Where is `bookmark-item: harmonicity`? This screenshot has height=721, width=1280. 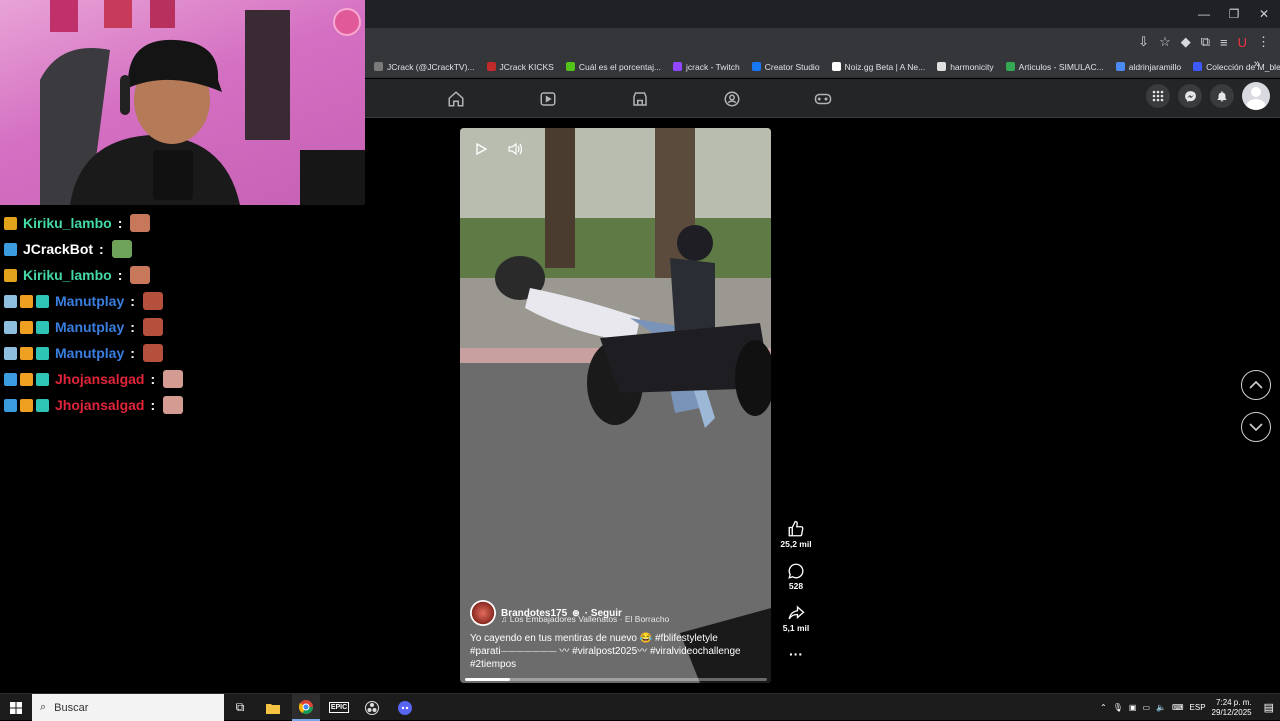 bookmark-item: harmonicity is located at coordinates (965, 67).